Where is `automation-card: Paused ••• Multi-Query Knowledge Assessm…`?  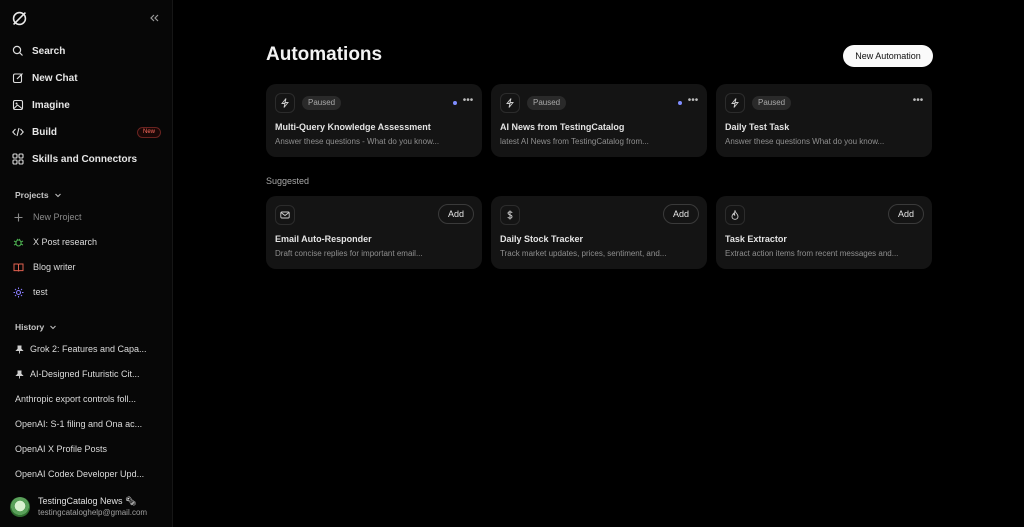 automation-card: Paused ••• Multi-Query Knowledge Assessm… is located at coordinates (374, 120).